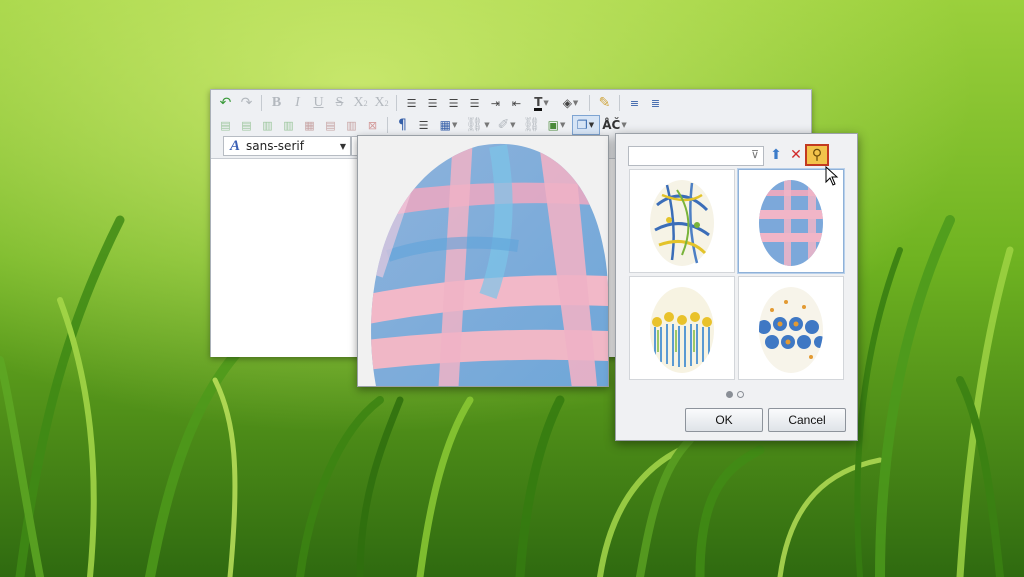 This screenshot has height=577, width=1024. What do you see at coordinates (247, 103) in the screenshot?
I see `redo-icon: ↷` at bounding box center [247, 103].